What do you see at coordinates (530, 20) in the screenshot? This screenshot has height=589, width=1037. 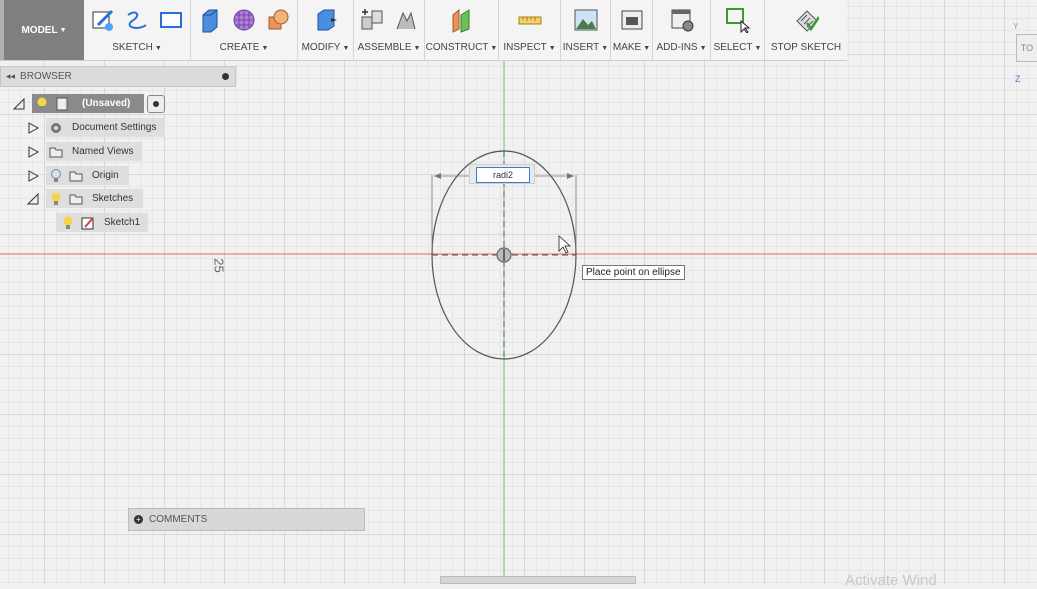 I see `measure-icon` at bounding box center [530, 20].